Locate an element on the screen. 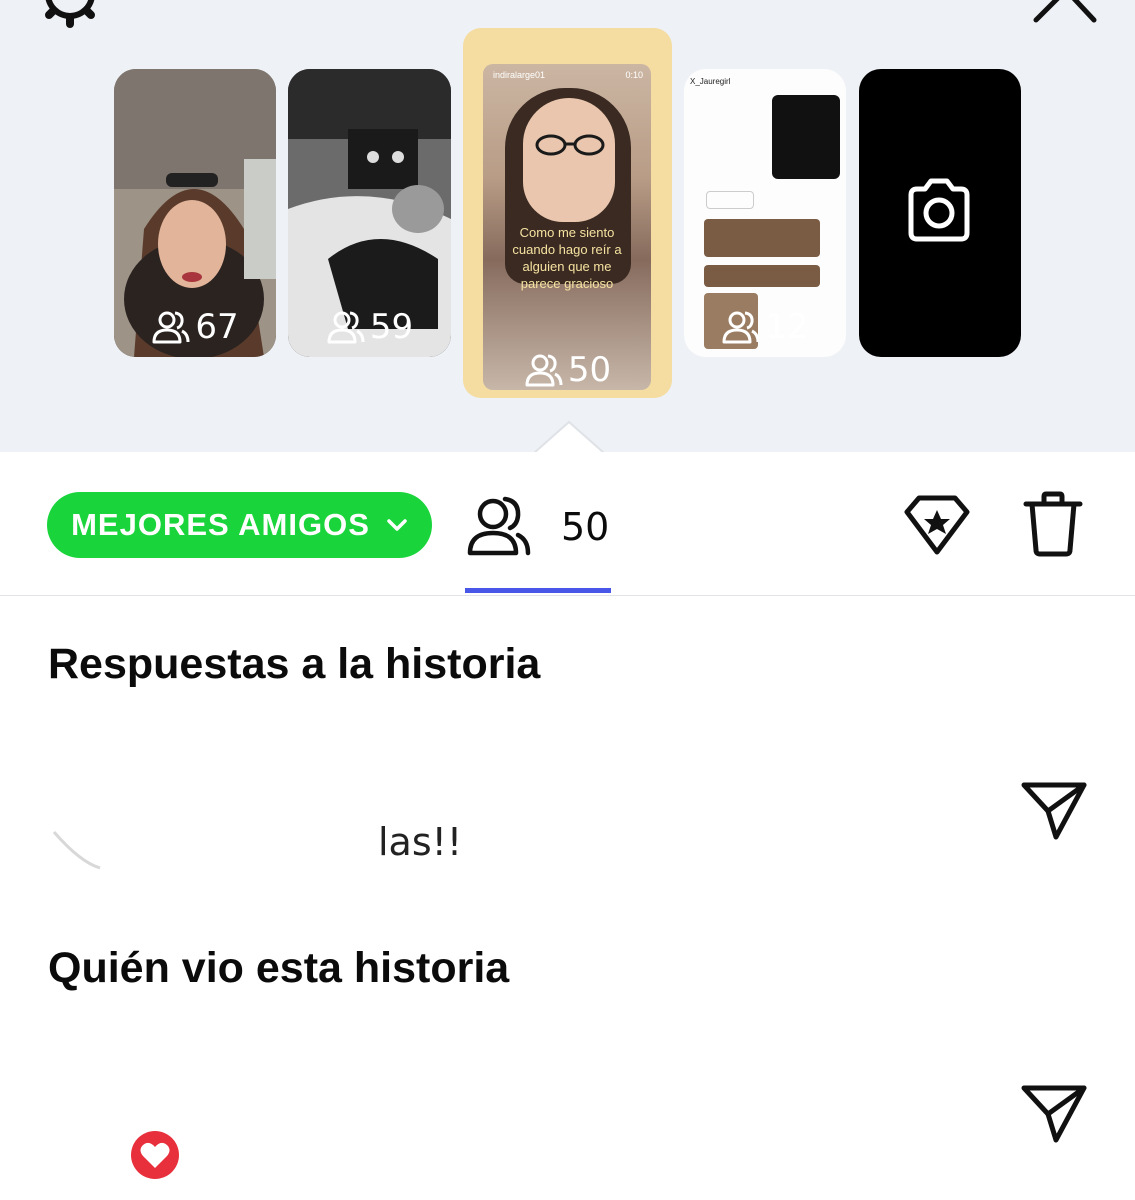 The image size is (1135, 1200). story-time: 0:10 is located at coordinates (634, 75).